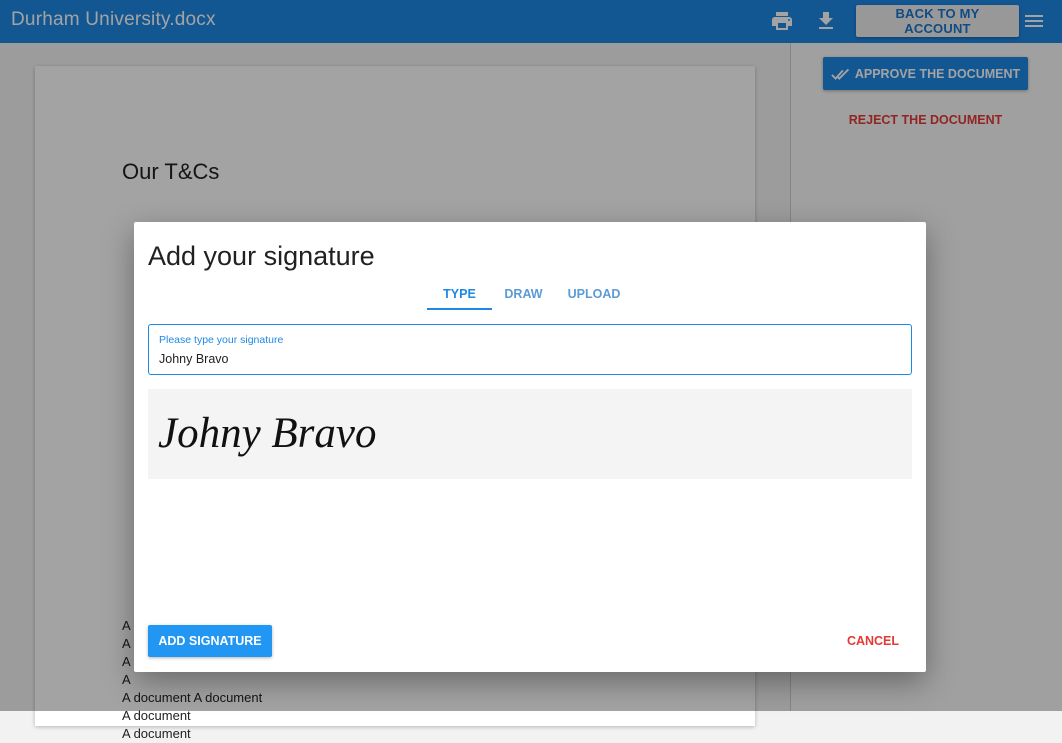 This screenshot has height=743, width=1062. Describe the element at coordinates (530, 434) in the screenshot. I see `signature-preview: Johny Bravo` at that location.